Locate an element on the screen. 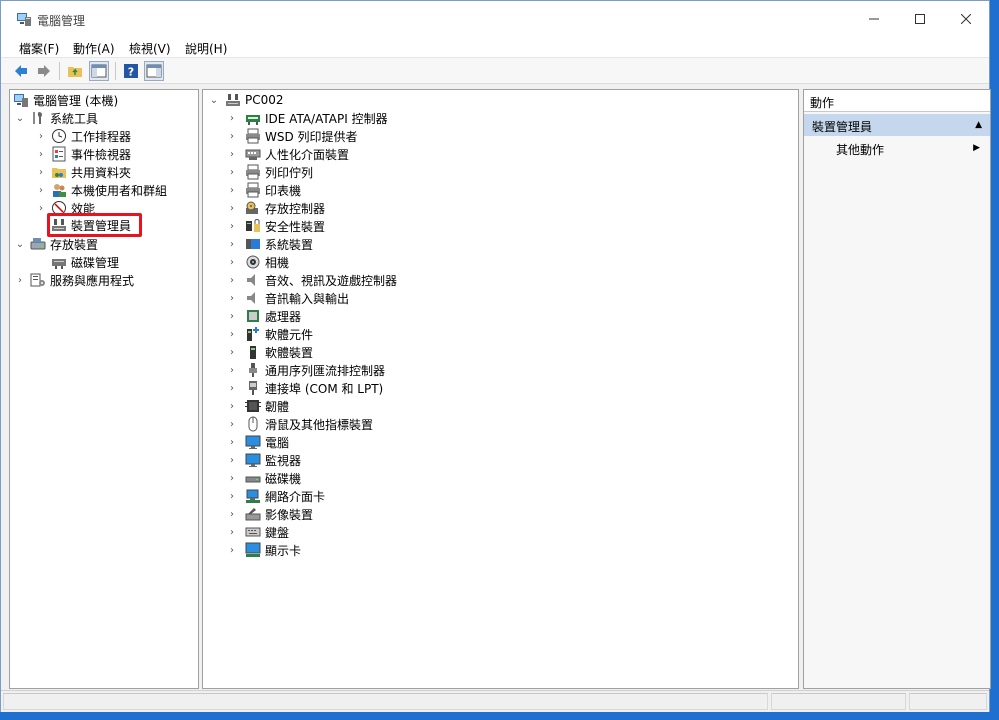  device-category-row: › 韌體 is located at coordinates (258, 406).